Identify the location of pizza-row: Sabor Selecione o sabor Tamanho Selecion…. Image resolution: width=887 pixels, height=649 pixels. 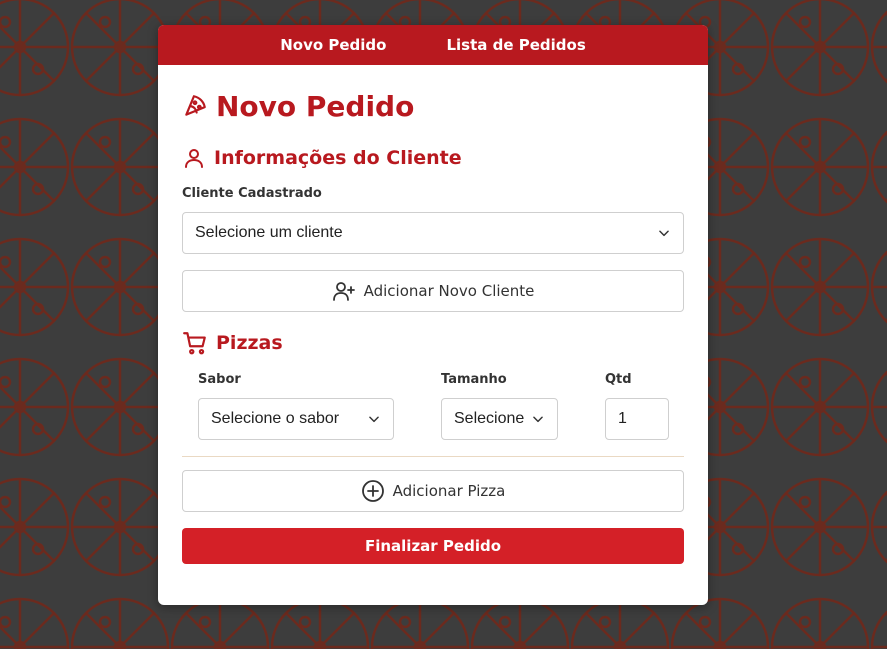
(433, 422).